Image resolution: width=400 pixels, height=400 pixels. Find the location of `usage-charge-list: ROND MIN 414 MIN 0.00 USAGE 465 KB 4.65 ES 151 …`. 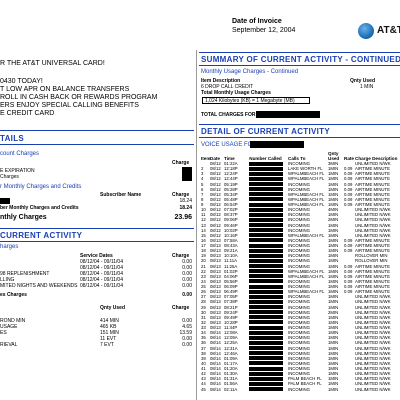

usage-charge-list: ROND MIN 414 MIN 0.00 USAGE 465 KB 4.65 ES 151 … is located at coordinates (97, 333).